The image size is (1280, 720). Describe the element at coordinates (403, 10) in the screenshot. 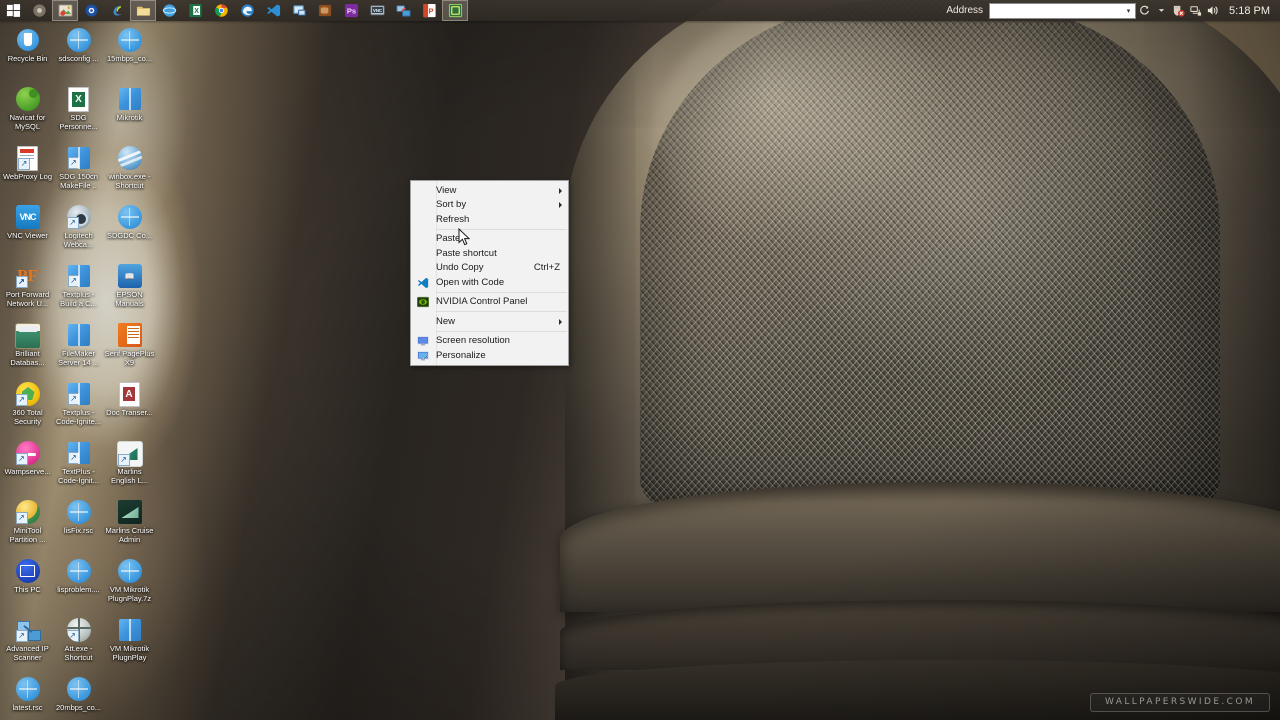

I see `taskbar-item-ipscanner` at that location.